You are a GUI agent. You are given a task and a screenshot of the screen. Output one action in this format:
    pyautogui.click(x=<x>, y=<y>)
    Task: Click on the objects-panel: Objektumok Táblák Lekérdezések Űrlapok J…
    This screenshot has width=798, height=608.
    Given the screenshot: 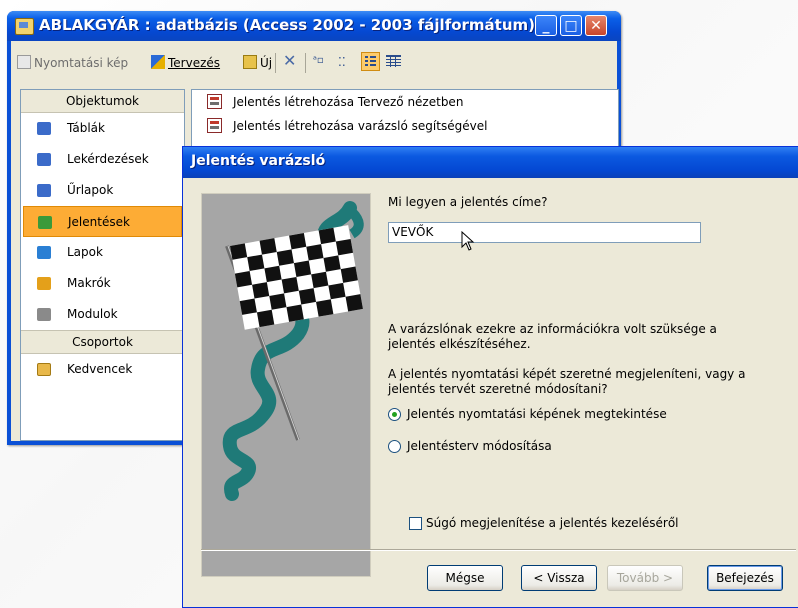 What is the action you would take?
    pyautogui.click(x=102, y=265)
    